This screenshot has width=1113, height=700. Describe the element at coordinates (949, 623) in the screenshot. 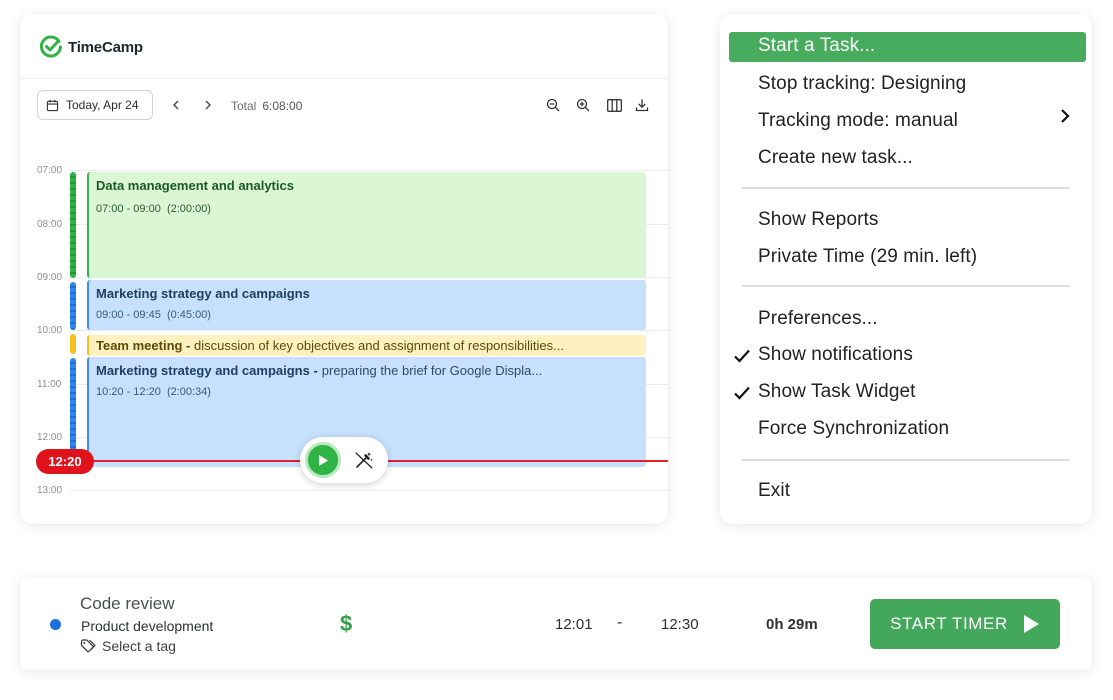

I see `start-timer-label: START TIMER` at that location.